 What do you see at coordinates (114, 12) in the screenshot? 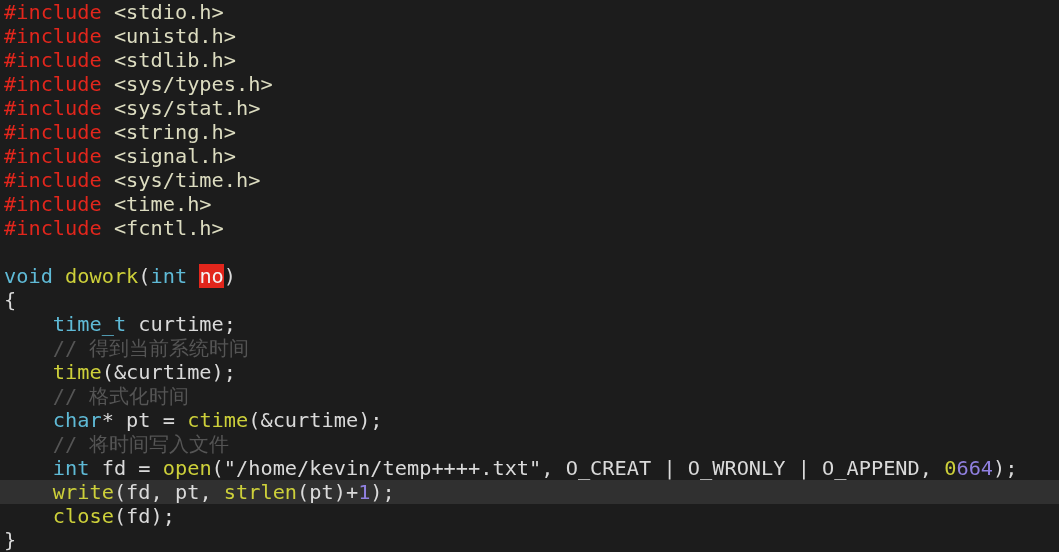
I see `code-line: #include <stdio.h>` at bounding box center [114, 12].